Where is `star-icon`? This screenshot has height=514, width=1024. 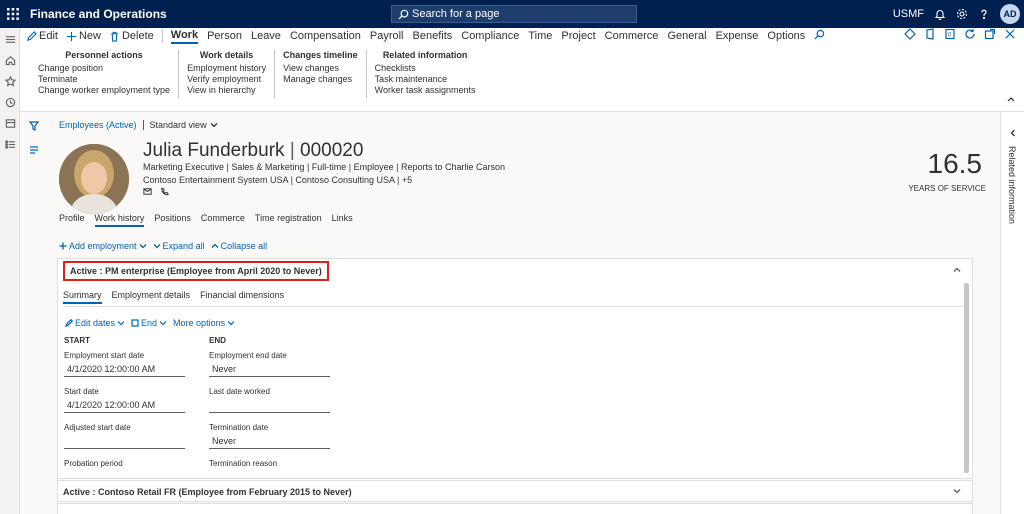
star-icon is located at coordinates (10, 81).